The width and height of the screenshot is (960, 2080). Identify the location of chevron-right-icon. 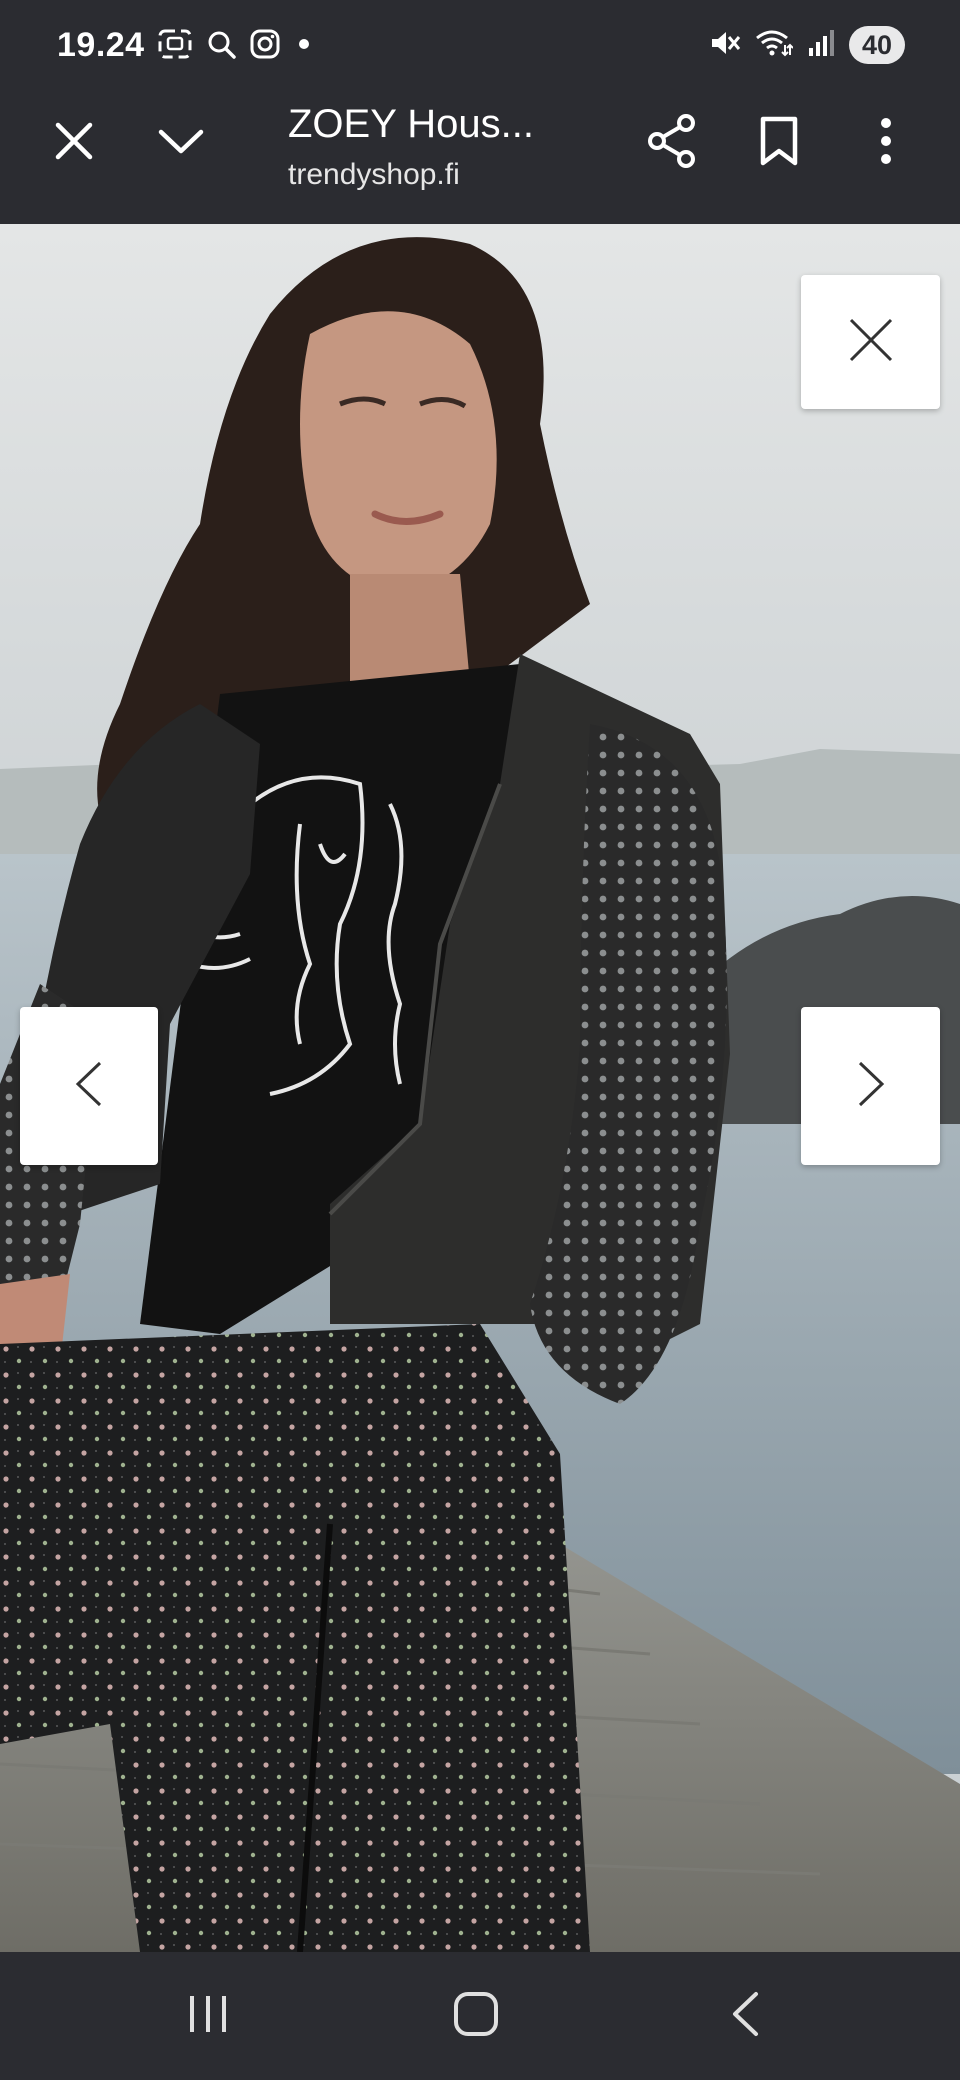
(871, 1086).